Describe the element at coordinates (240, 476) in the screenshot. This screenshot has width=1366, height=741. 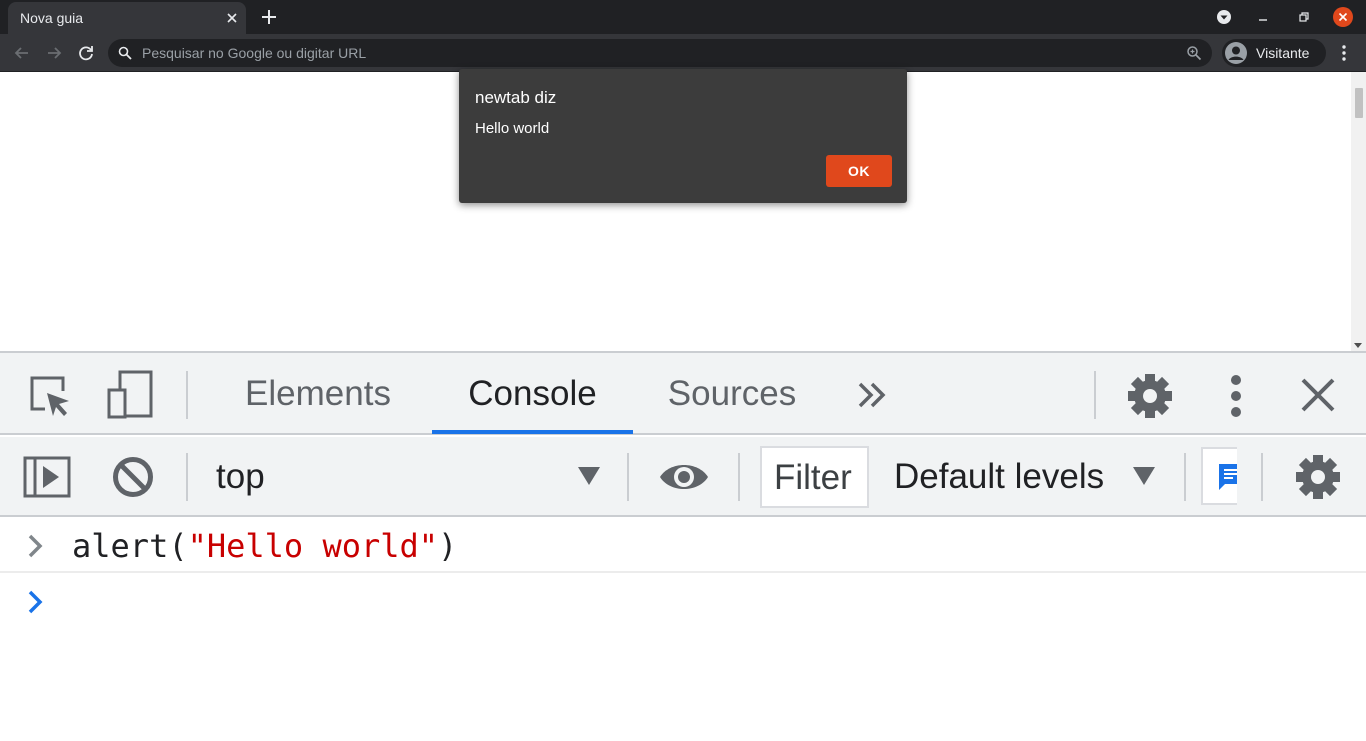
I see `context-label: top` at that location.